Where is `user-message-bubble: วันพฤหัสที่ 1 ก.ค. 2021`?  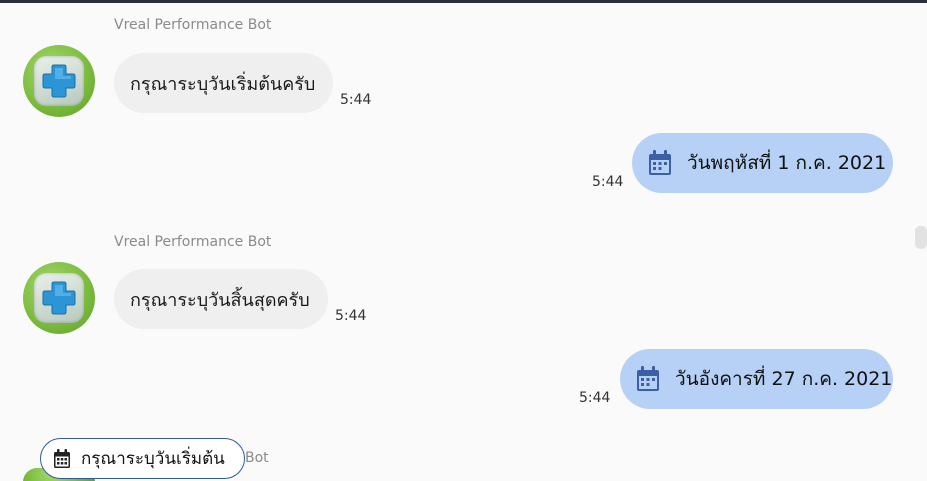
user-message-bubble: วันพฤหัสที่ 1 ก.ค. 2021 is located at coordinates (762, 163).